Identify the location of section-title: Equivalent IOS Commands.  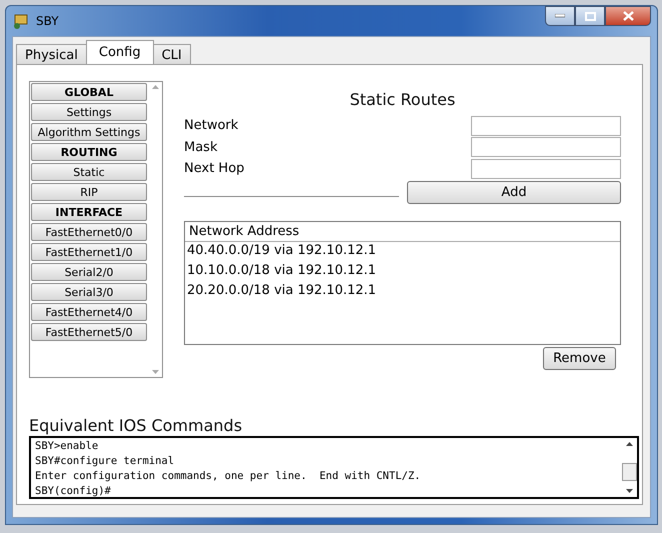
(136, 425).